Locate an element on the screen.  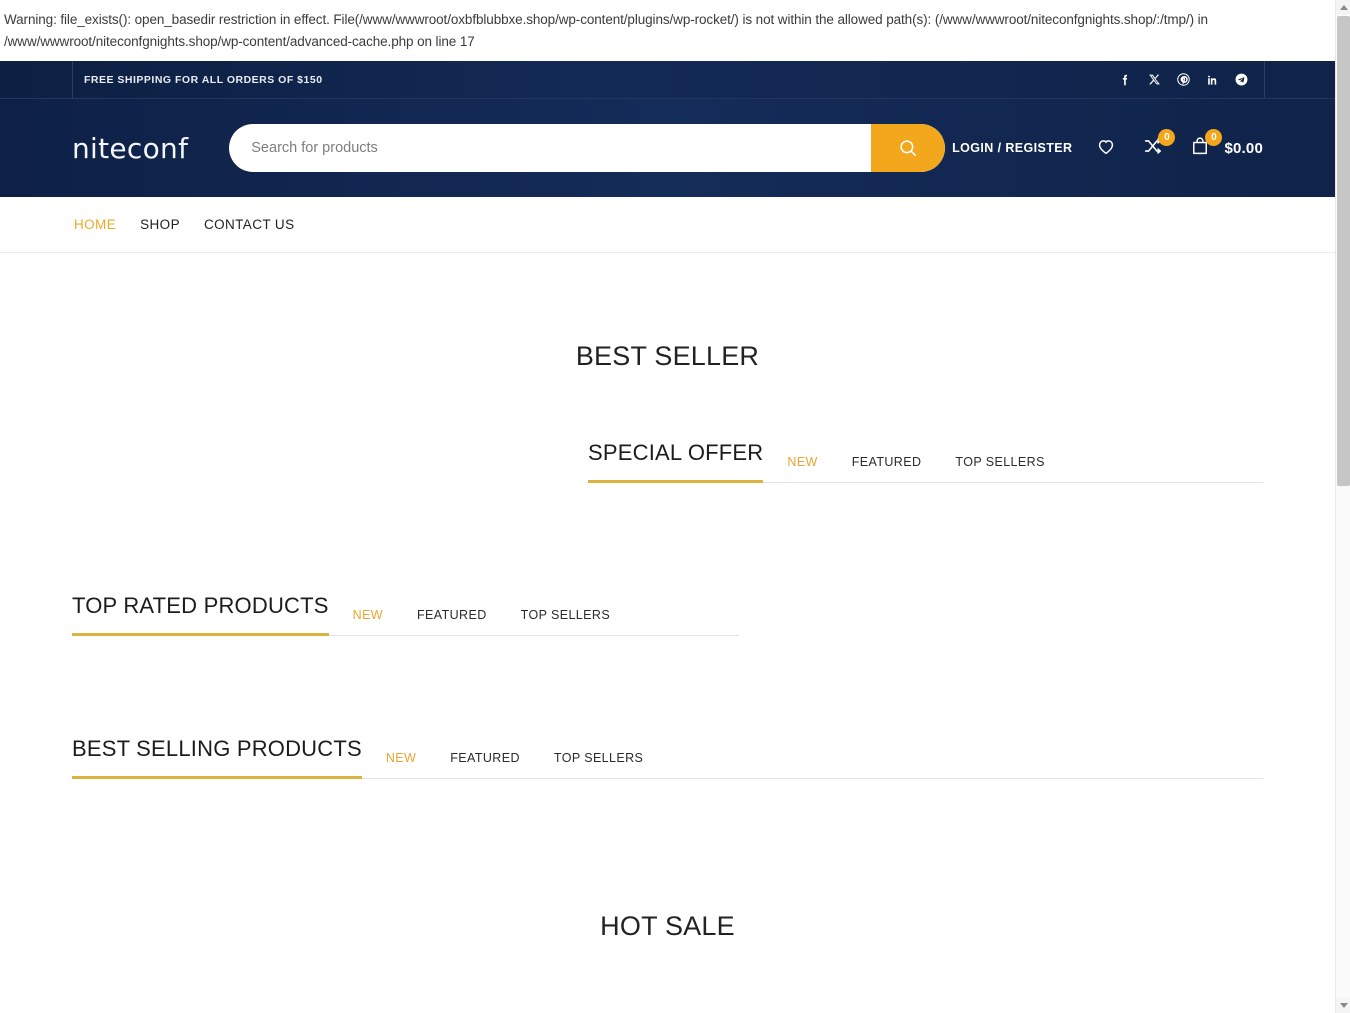
heart-icon is located at coordinates (1106, 148).